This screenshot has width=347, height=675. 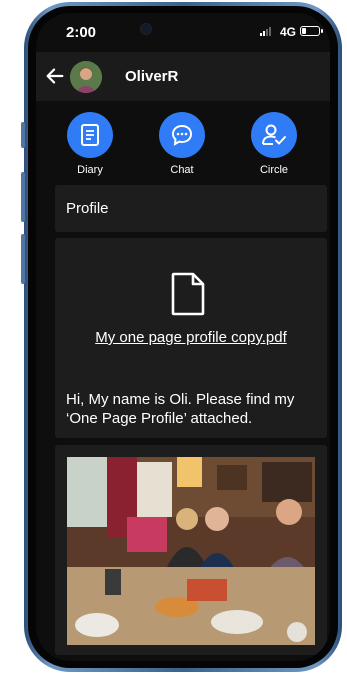 I want to click on profile-section-header: Profile, so click(x=191, y=208).